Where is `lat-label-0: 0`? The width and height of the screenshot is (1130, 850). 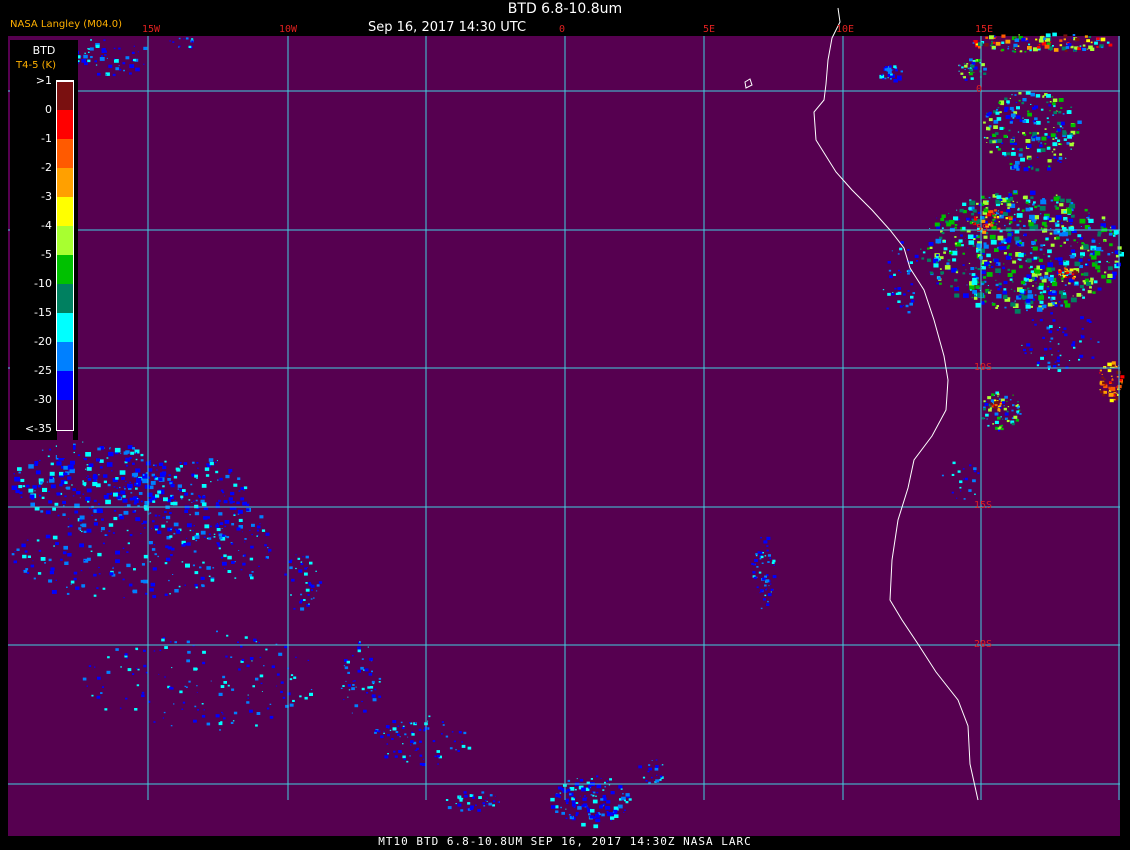 lat-label-0: 0 is located at coordinates (979, 89).